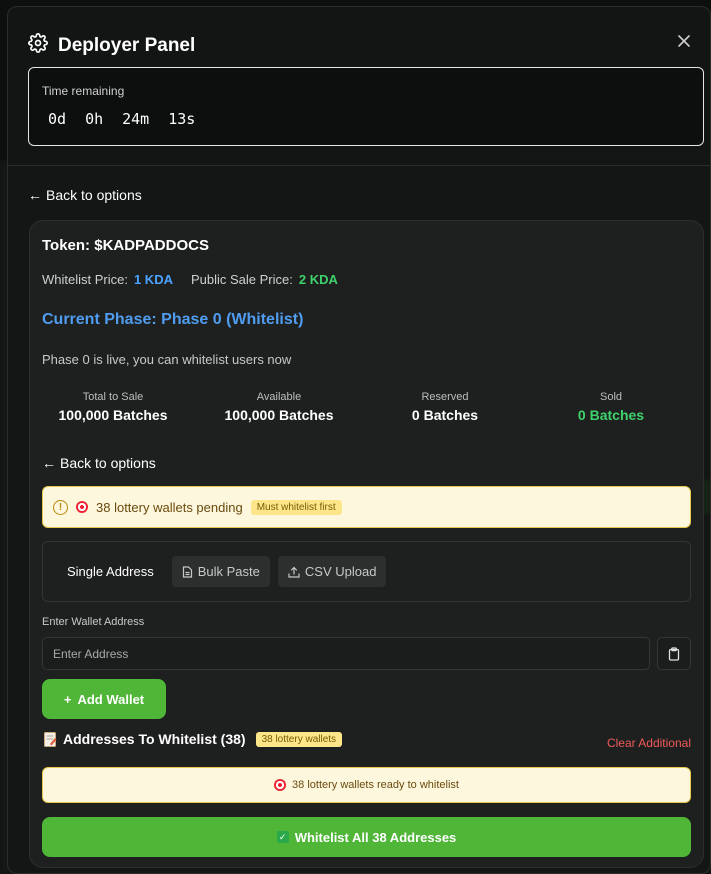 Image resolution: width=711 pixels, height=874 pixels. Describe the element at coordinates (38, 45) in the screenshot. I see `gear-icon` at that location.